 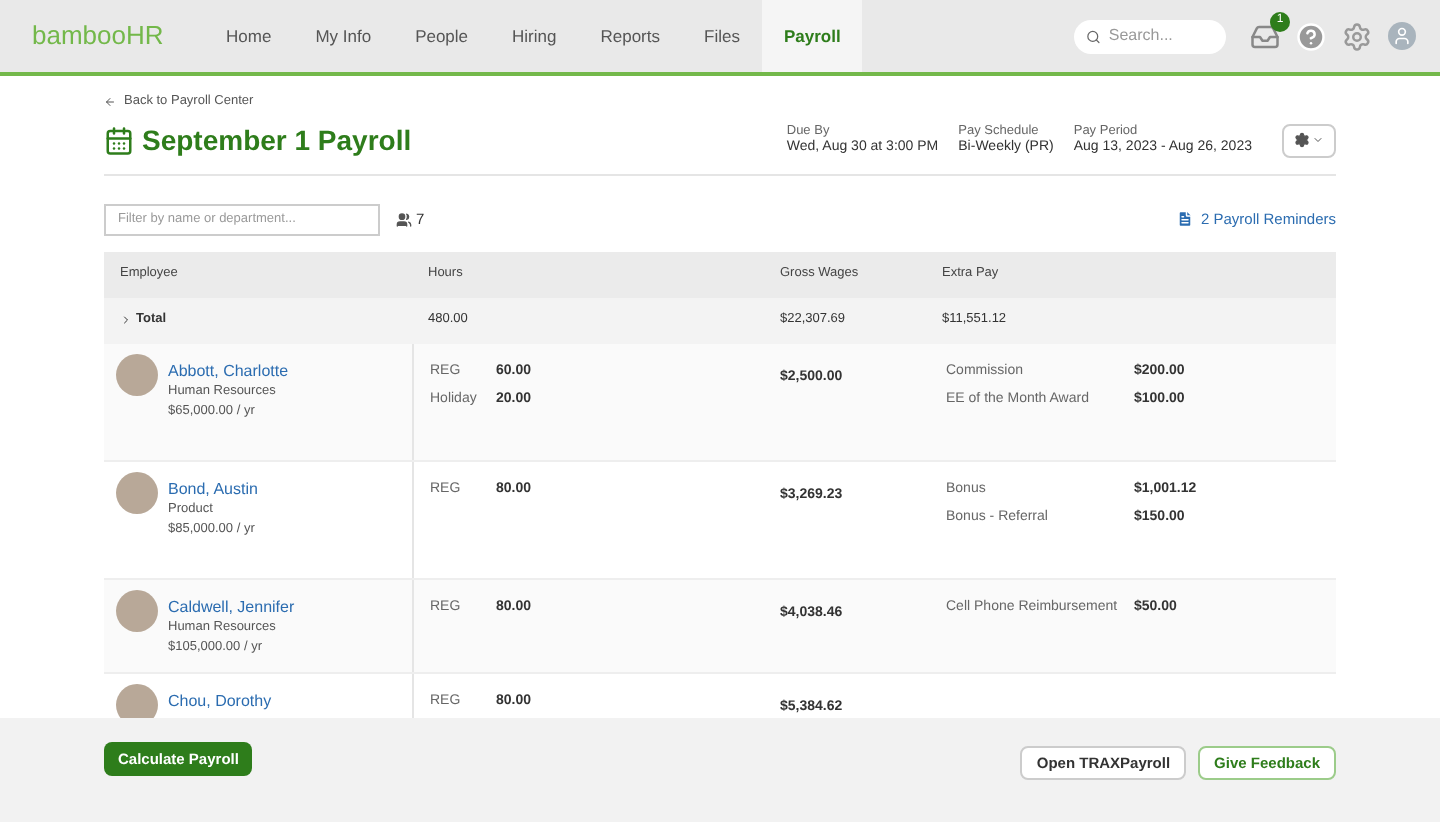 I want to click on employee-name-link: Bond, Austin, so click(x=213, y=488).